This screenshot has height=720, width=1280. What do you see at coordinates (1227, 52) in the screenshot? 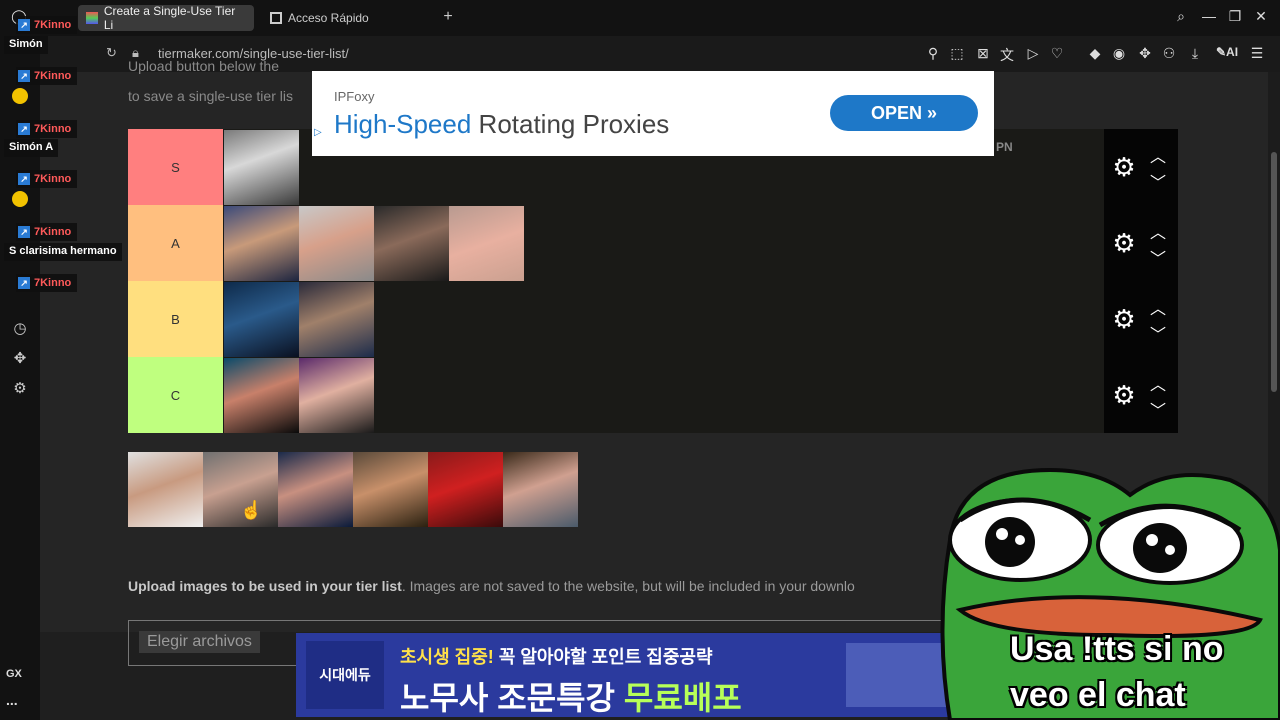
I see `ai-icon: ✎AI` at bounding box center [1227, 52].